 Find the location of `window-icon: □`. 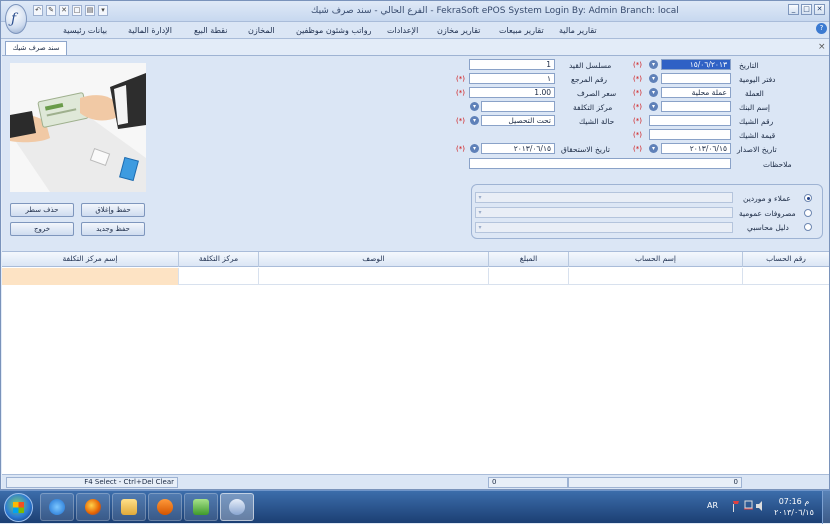

window-icon: □ is located at coordinates (77, 10).